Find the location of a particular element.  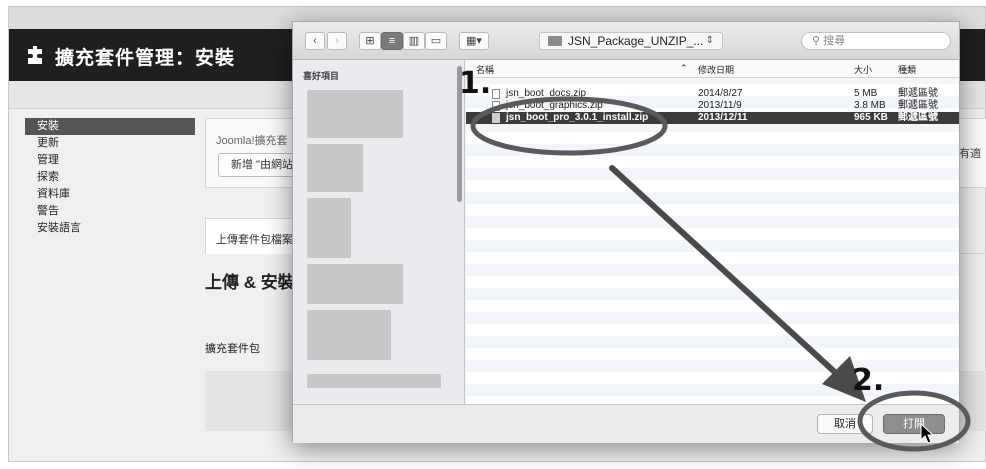

file-size: 965 KB is located at coordinates (871, 117).